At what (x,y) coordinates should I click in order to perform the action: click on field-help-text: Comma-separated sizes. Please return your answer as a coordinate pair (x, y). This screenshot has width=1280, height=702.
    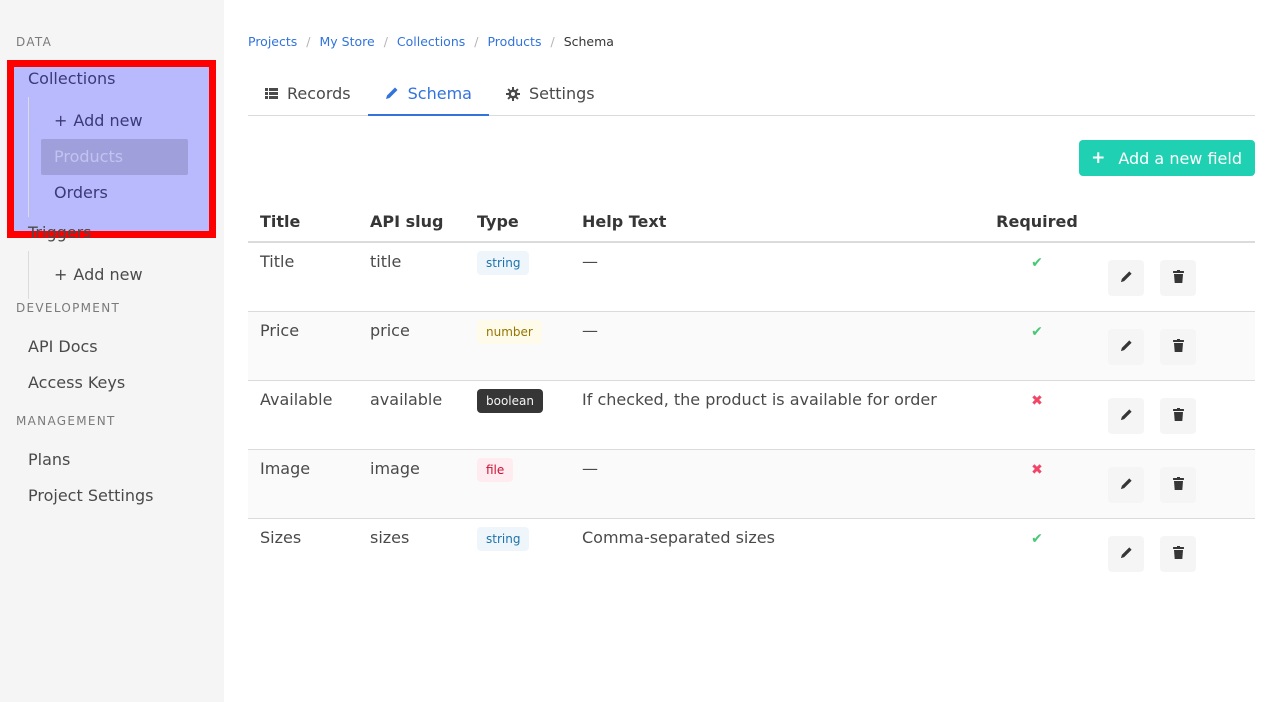
    Looking at the image, I should click on (678, 537).